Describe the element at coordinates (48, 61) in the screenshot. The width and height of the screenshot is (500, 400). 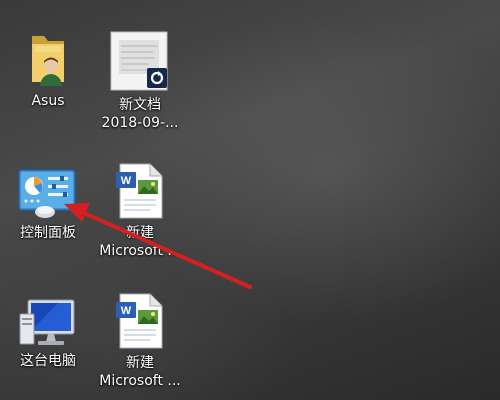
I see `user-folder-icon` at that location.